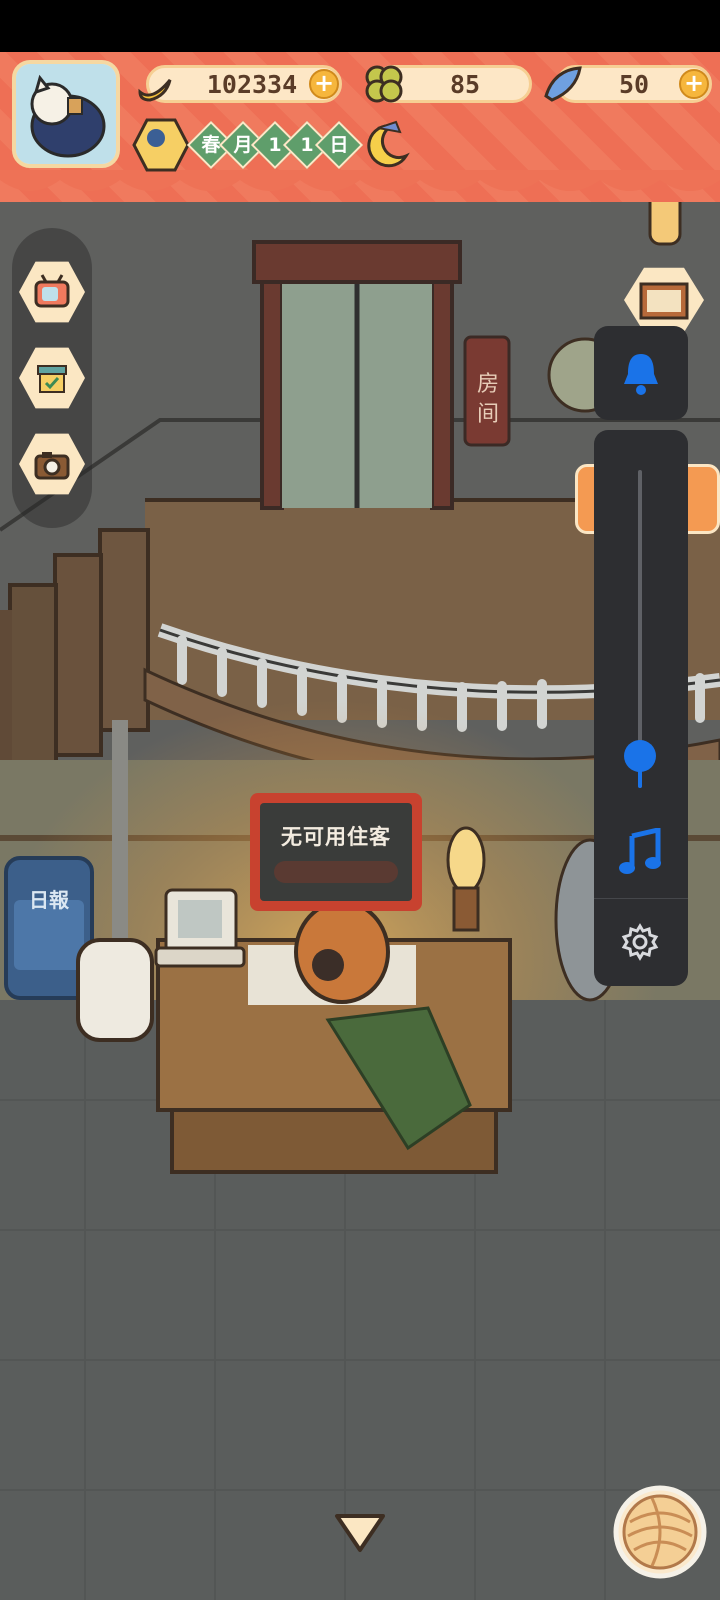  Describe the element at coordinates (384, 84) in the screenshot. I see `clover-icon` at that location.